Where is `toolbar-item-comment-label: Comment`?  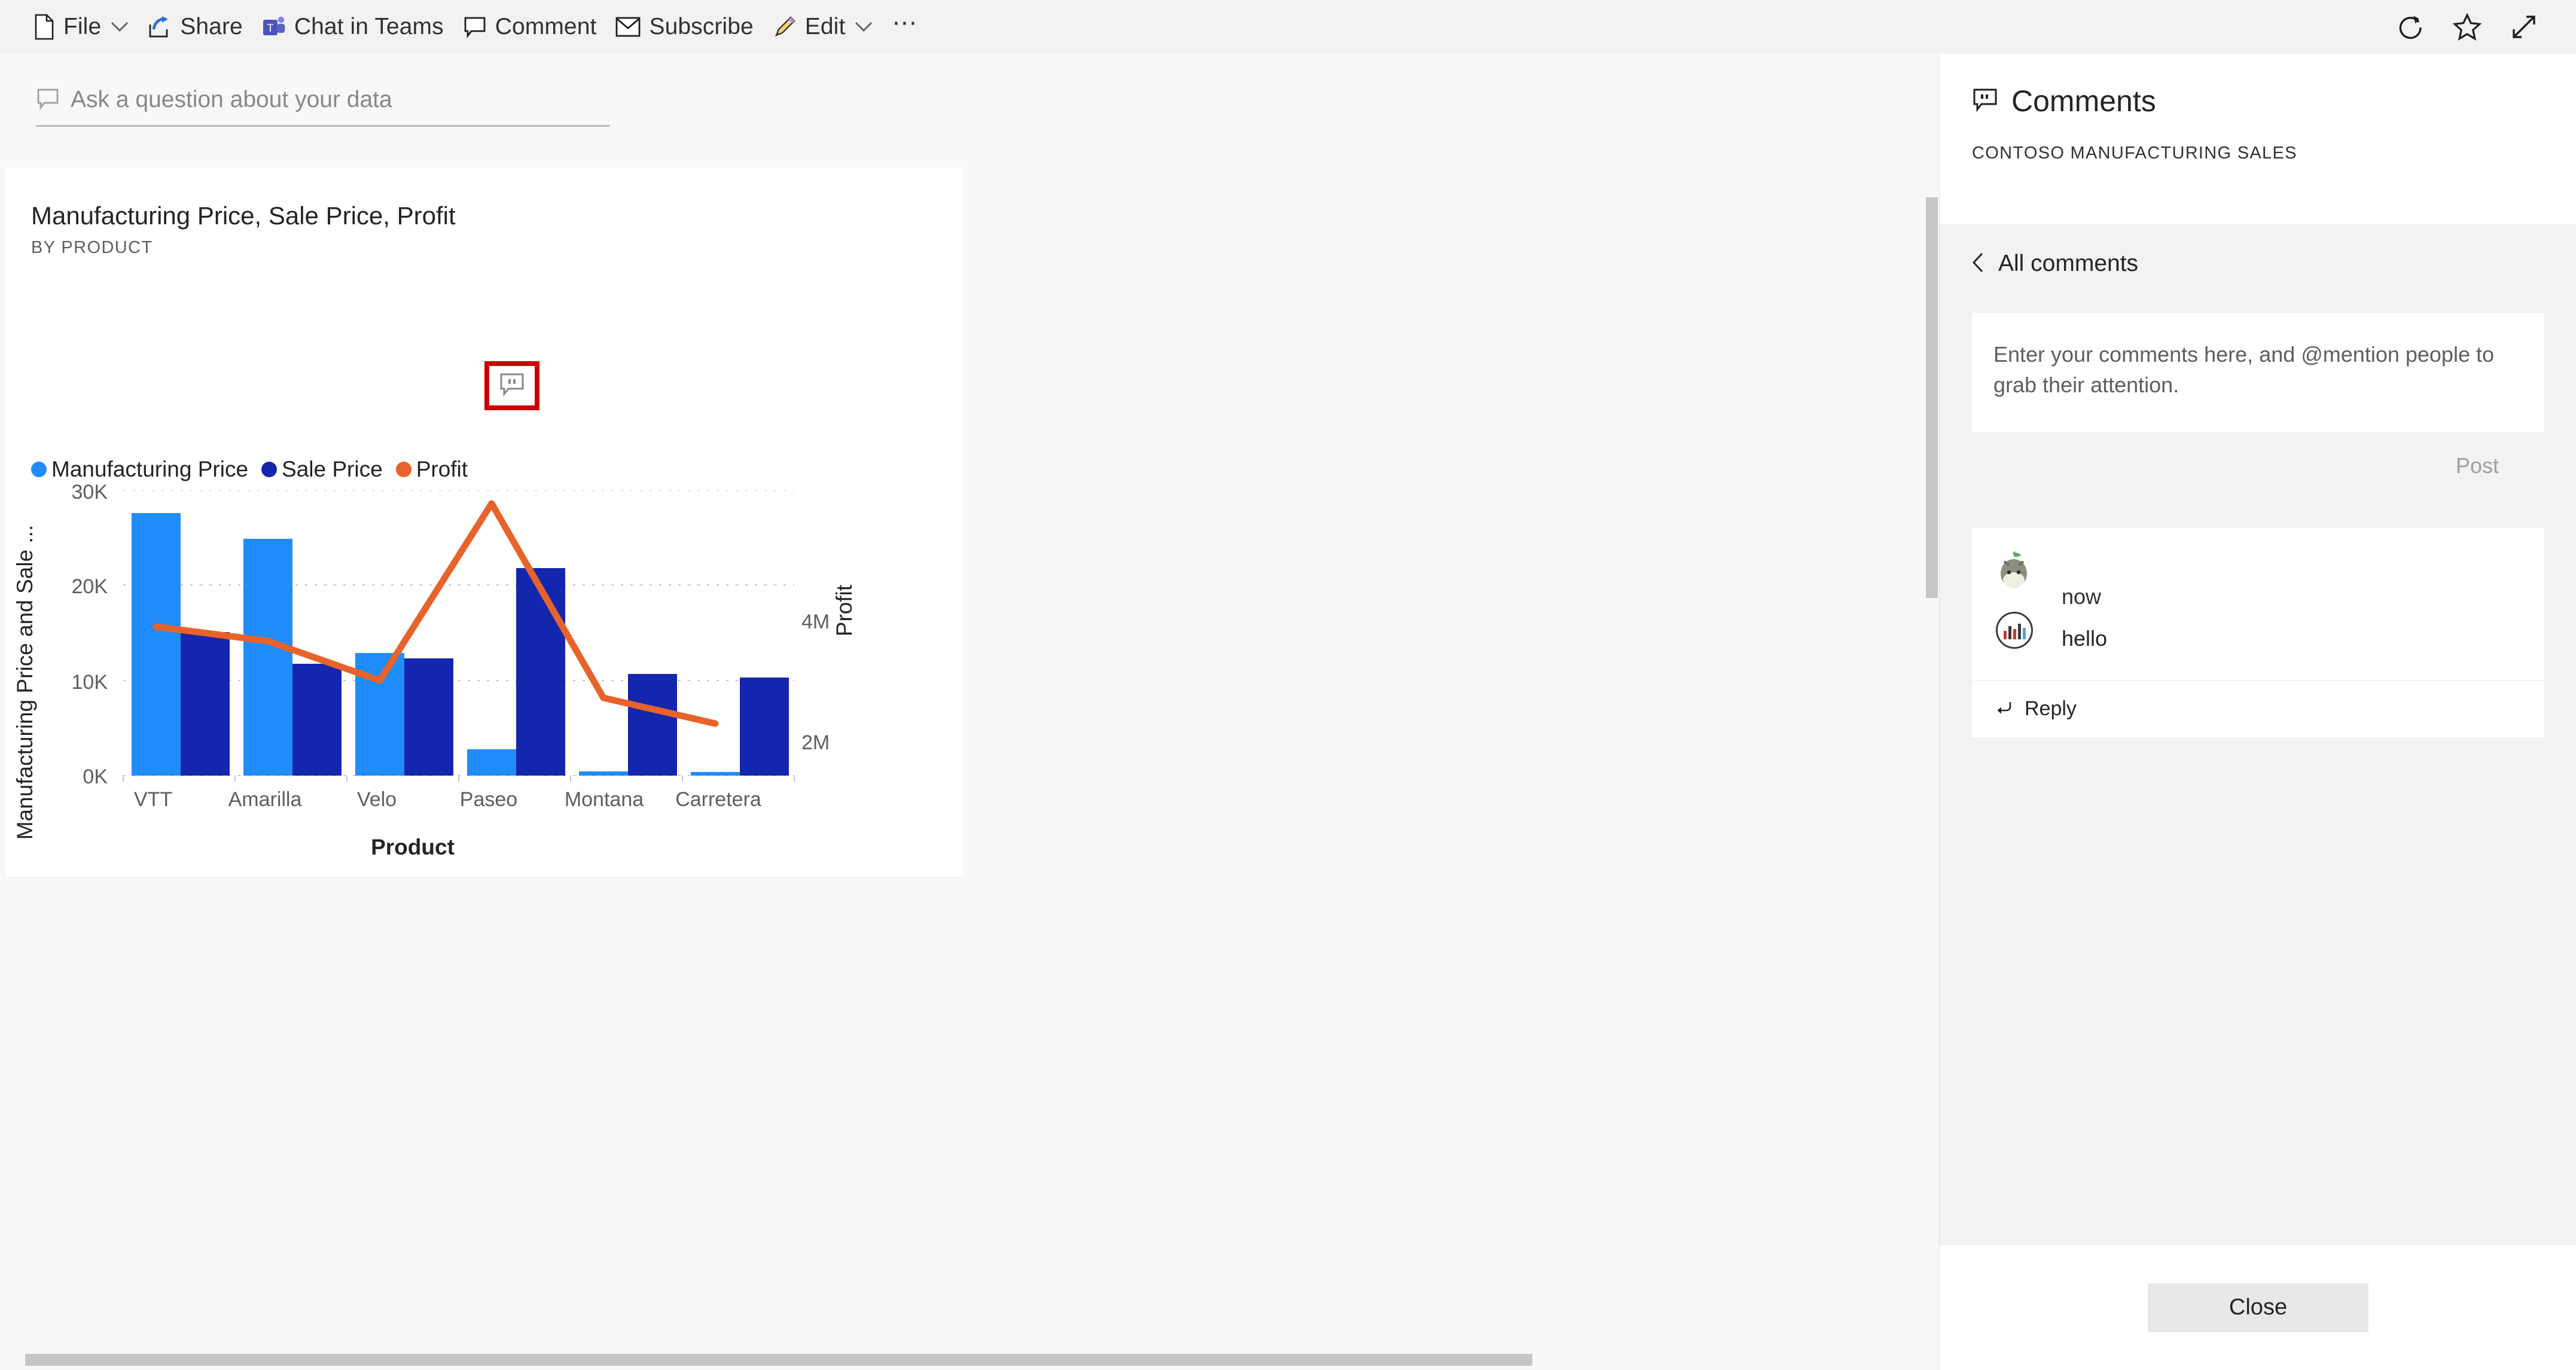
toolbar-item-comment-label: Comment is located at coordinates (546, 27).